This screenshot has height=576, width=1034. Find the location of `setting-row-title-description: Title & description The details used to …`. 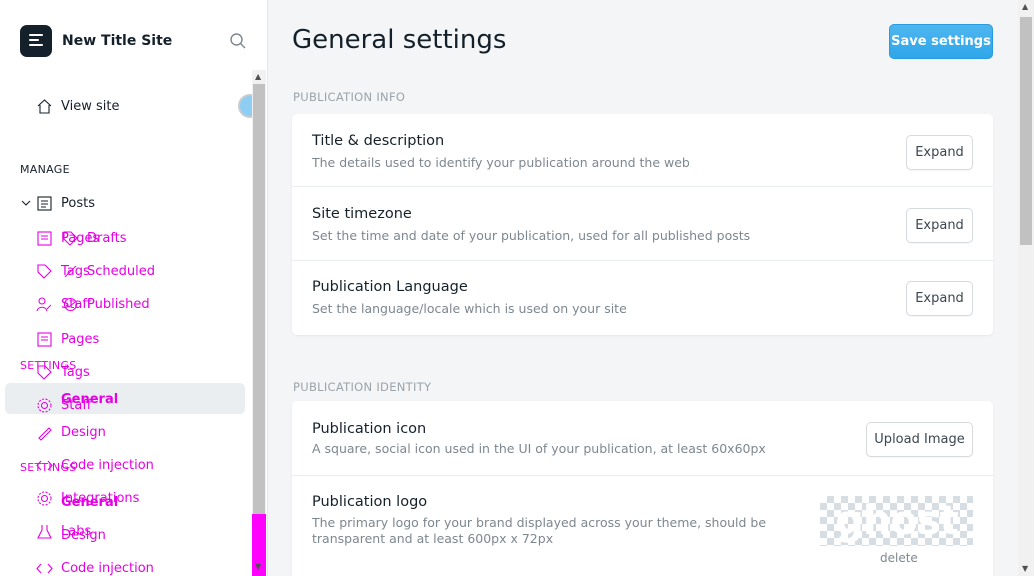

setting-row-title-description: Title & description The details used to … is located at coordinates (642, 150).